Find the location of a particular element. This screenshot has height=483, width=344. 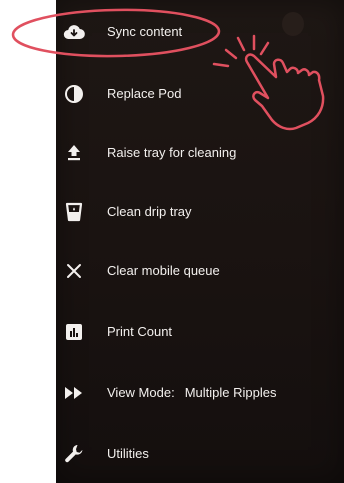

cloud-download-icon is located at coordinates (74, 32).